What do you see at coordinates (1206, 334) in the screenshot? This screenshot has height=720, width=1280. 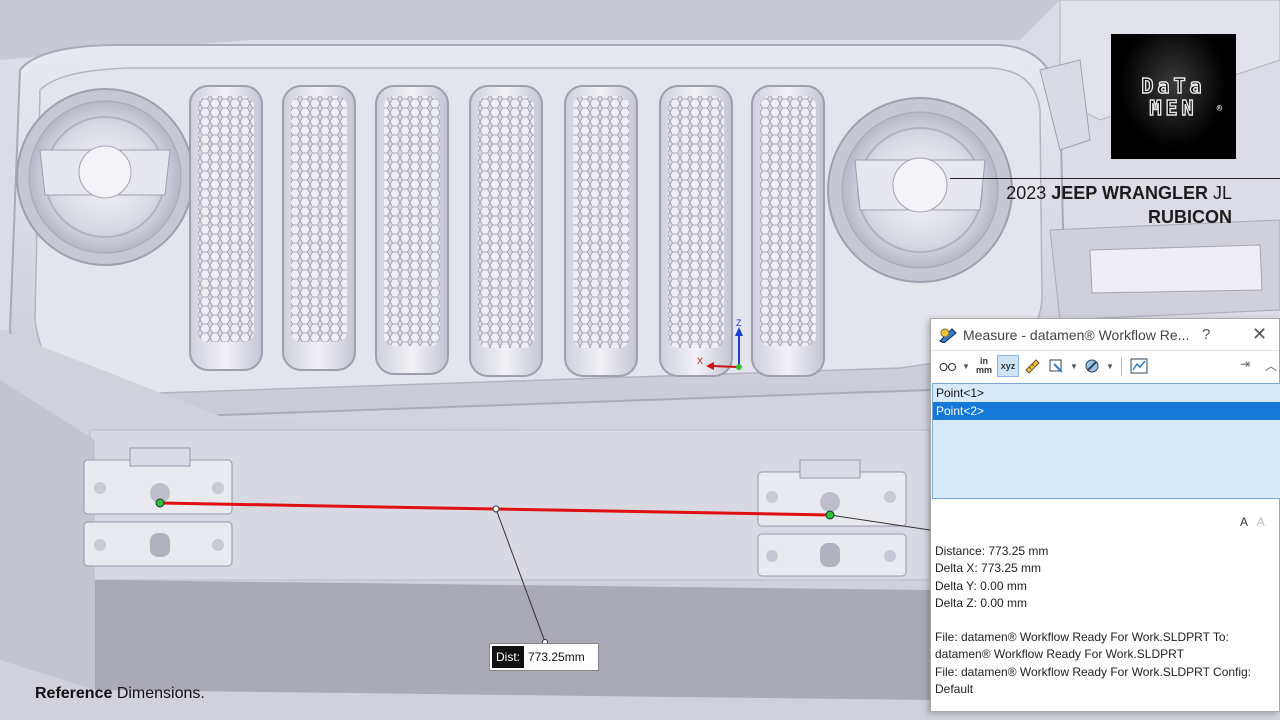 I see `help-button: ?` at bounding box center [1206, 334].